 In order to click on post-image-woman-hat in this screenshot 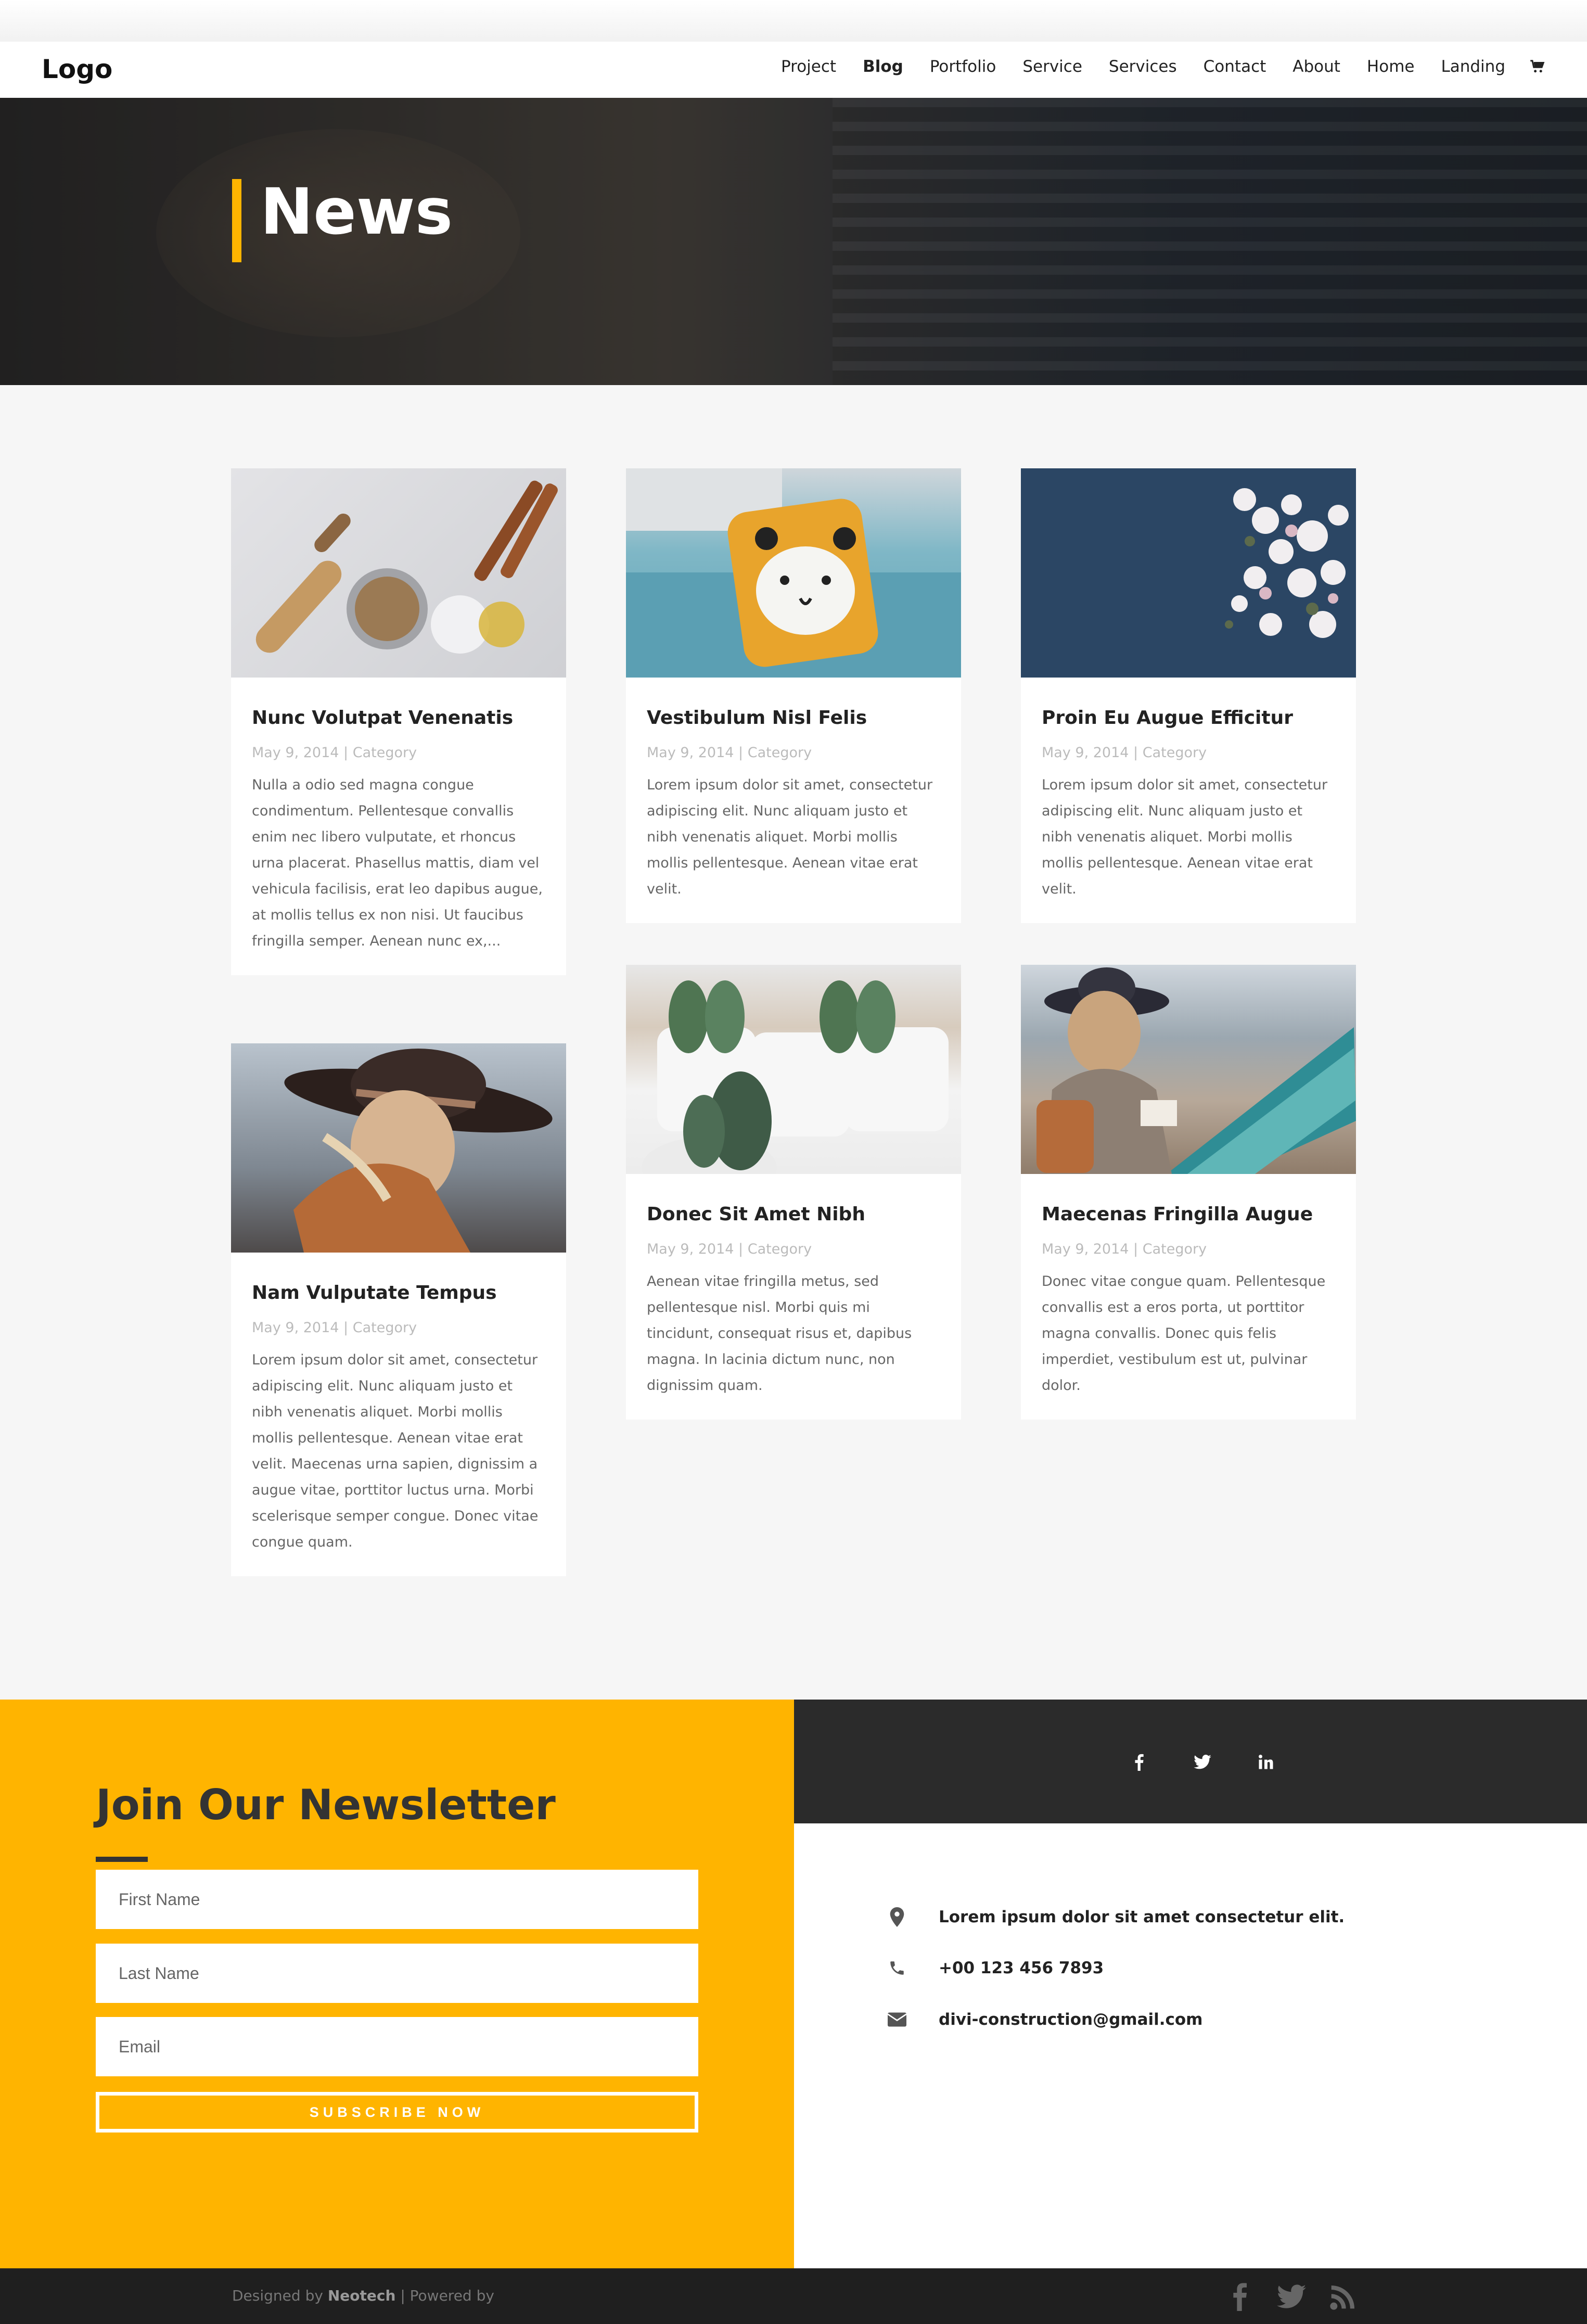, I will do `click(398, 1148)`.